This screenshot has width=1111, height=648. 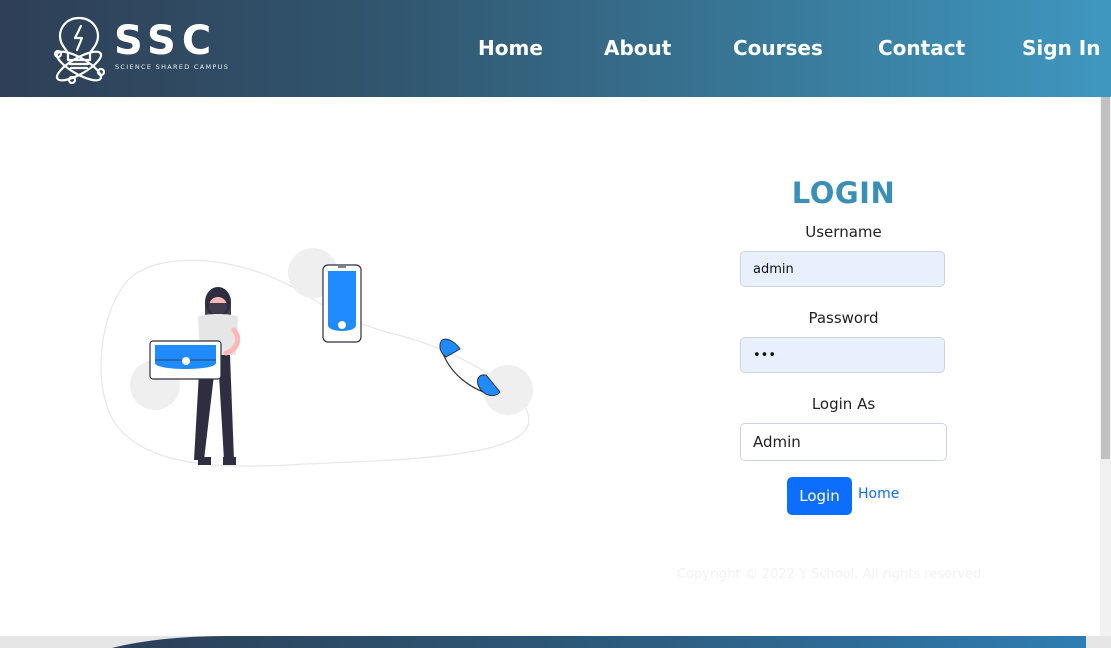 I want to click on woman-with-laptop-and-phone-illustration, so click(x=316, y=357).